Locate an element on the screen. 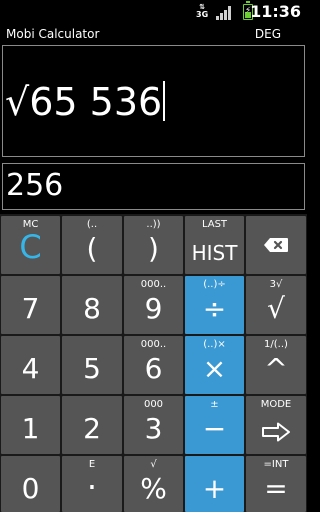  digit-8-button: 8 is located at coordinates (92, 305).